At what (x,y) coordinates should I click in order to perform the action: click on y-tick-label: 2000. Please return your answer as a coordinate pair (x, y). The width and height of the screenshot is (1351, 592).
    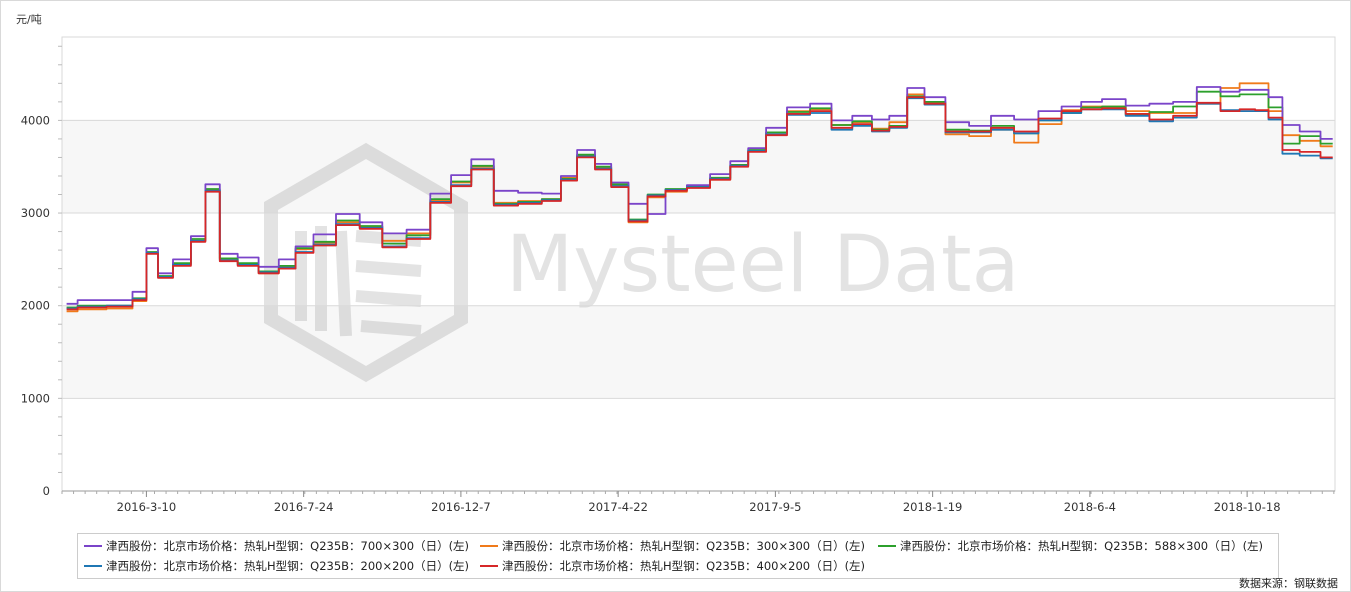
    Looking at the image, I should click on (35, 306).